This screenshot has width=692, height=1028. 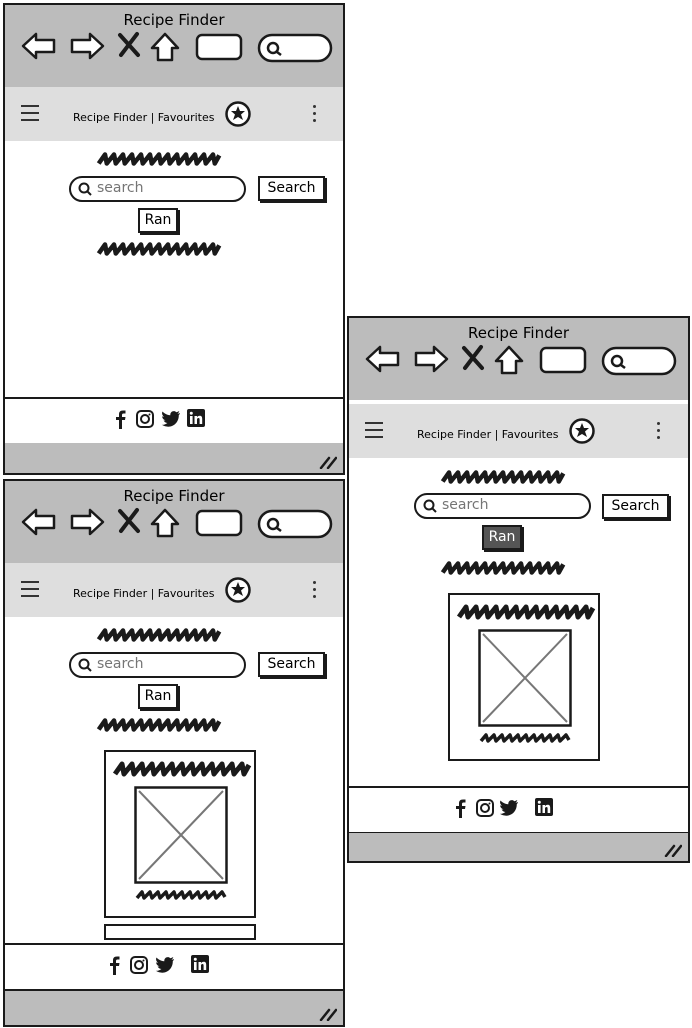 I want to click on load-more-bar, so click(x=180, y=932).